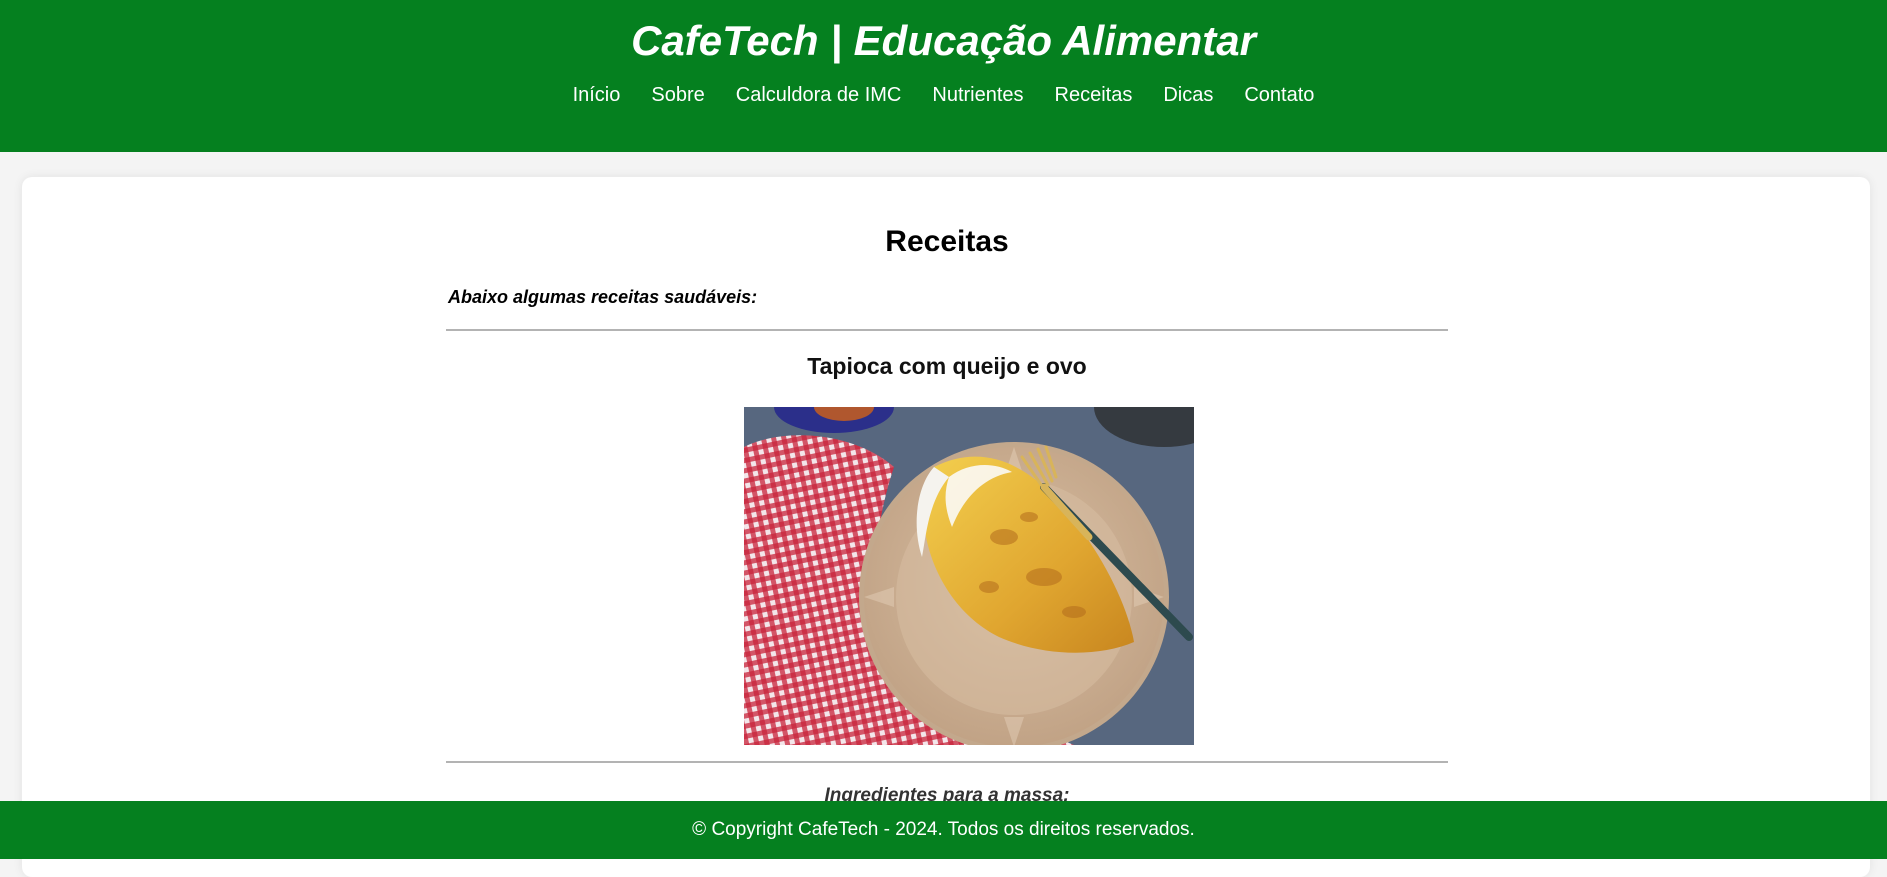  I want to click on nav-link-nutrientes: Nutrientes, so click(977, 95).